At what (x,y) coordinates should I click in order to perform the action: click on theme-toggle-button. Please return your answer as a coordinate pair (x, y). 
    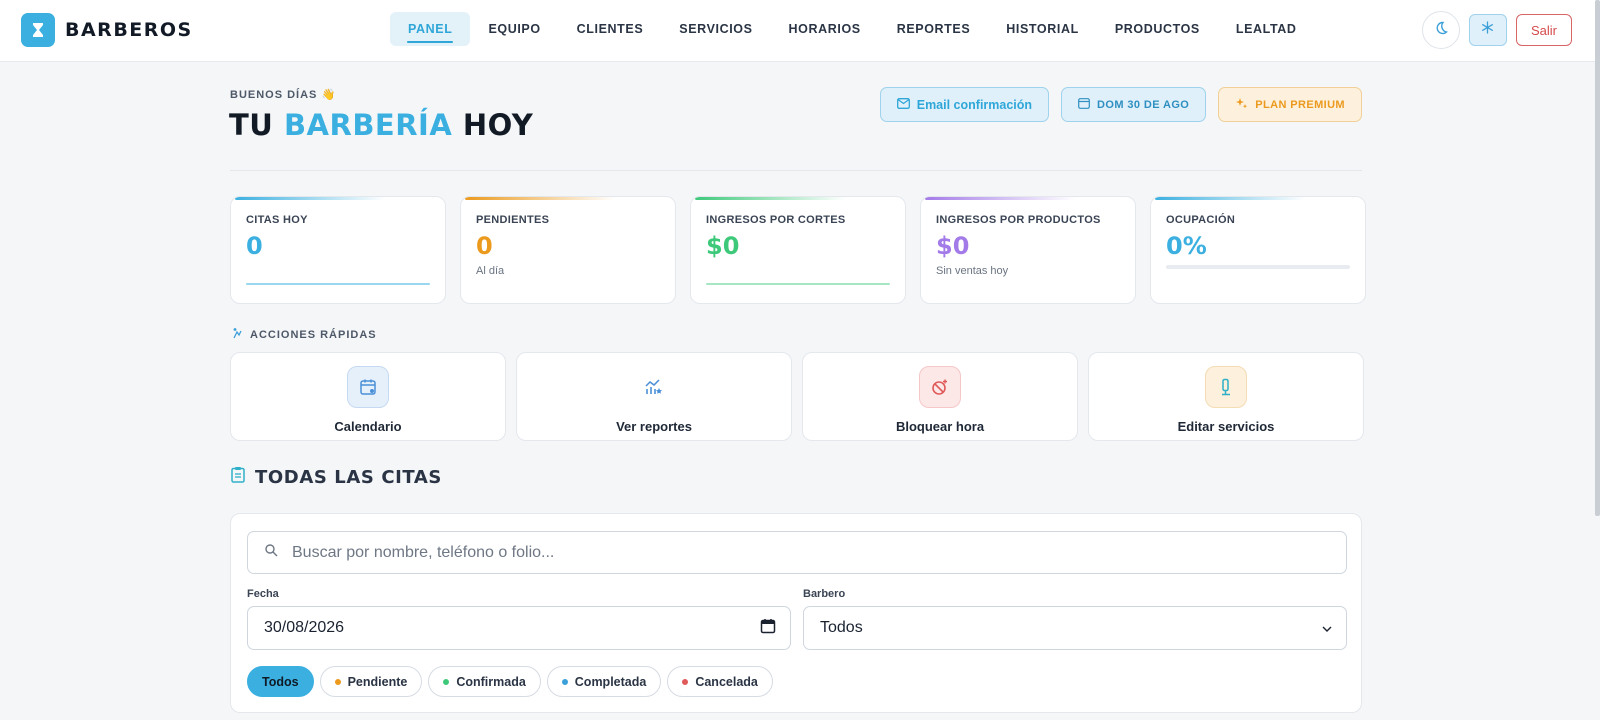
    Looking at the image, I should click on (1440, 30).